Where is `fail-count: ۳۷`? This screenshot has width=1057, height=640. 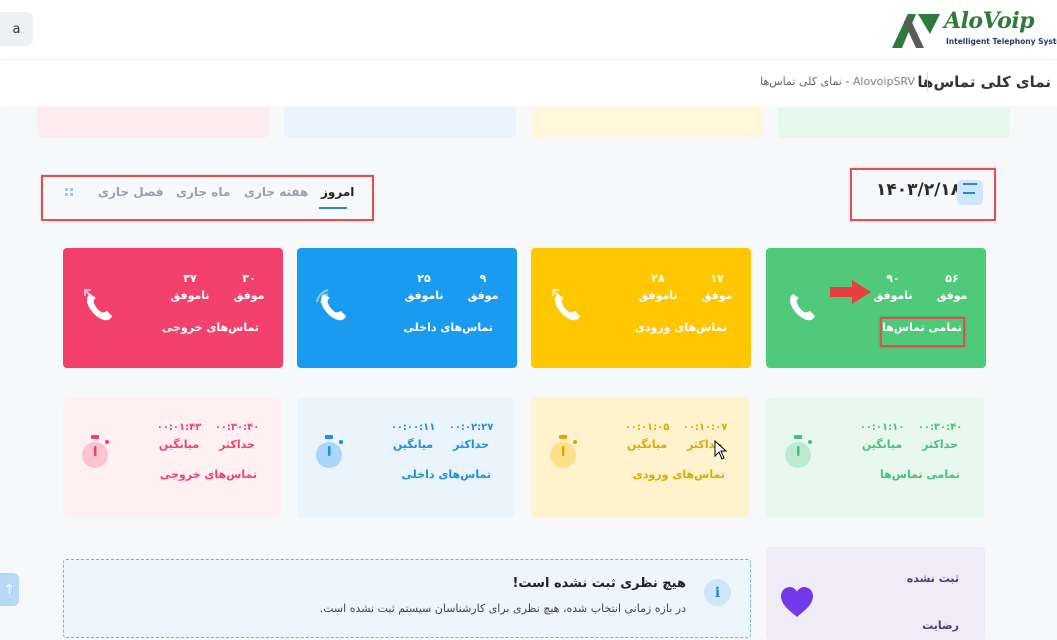 fail-count: ۳۷ is located at coordinates (190, 278).